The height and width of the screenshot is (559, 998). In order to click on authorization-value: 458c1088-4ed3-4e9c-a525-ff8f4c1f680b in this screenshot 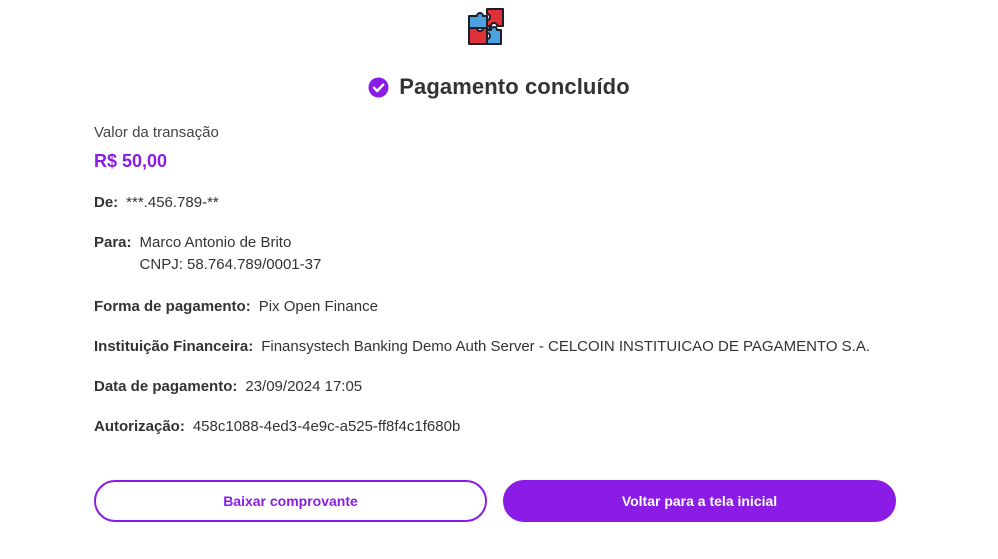, I will do `click(326, 426)`.